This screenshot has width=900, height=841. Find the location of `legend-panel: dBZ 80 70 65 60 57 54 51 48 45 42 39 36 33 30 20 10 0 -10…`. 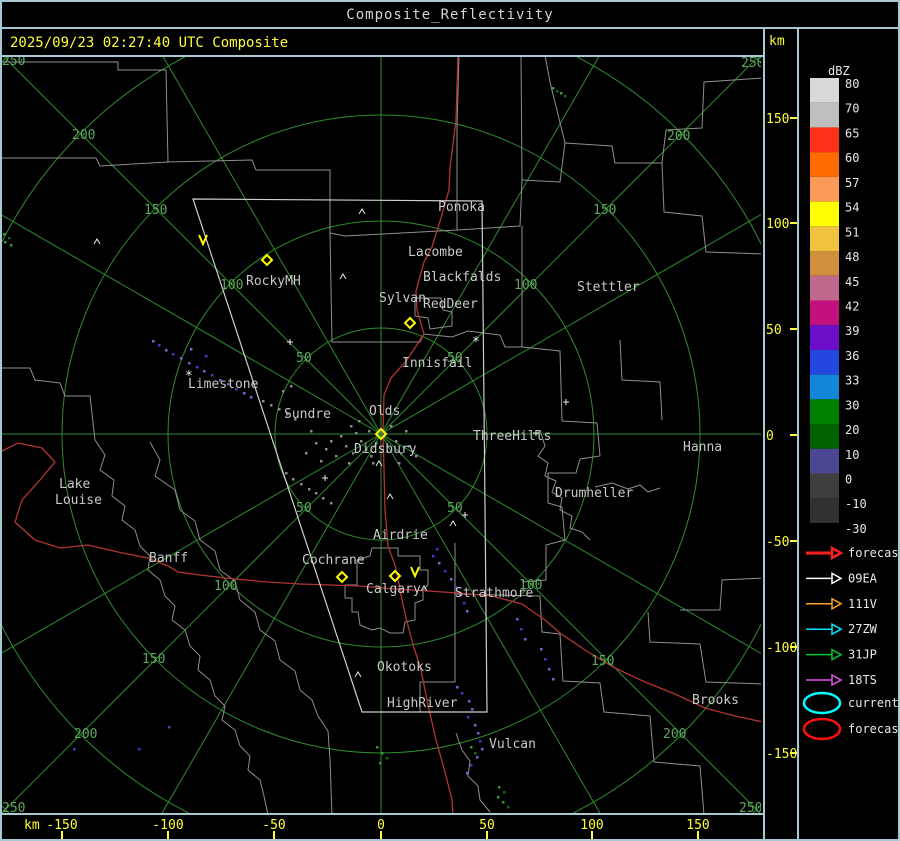

legend-panel: dBZ 80 70 65 60 57 54 51 48 45 42 39 36 33 30 20 10 0 -10… is located at coordinates (851, 402).